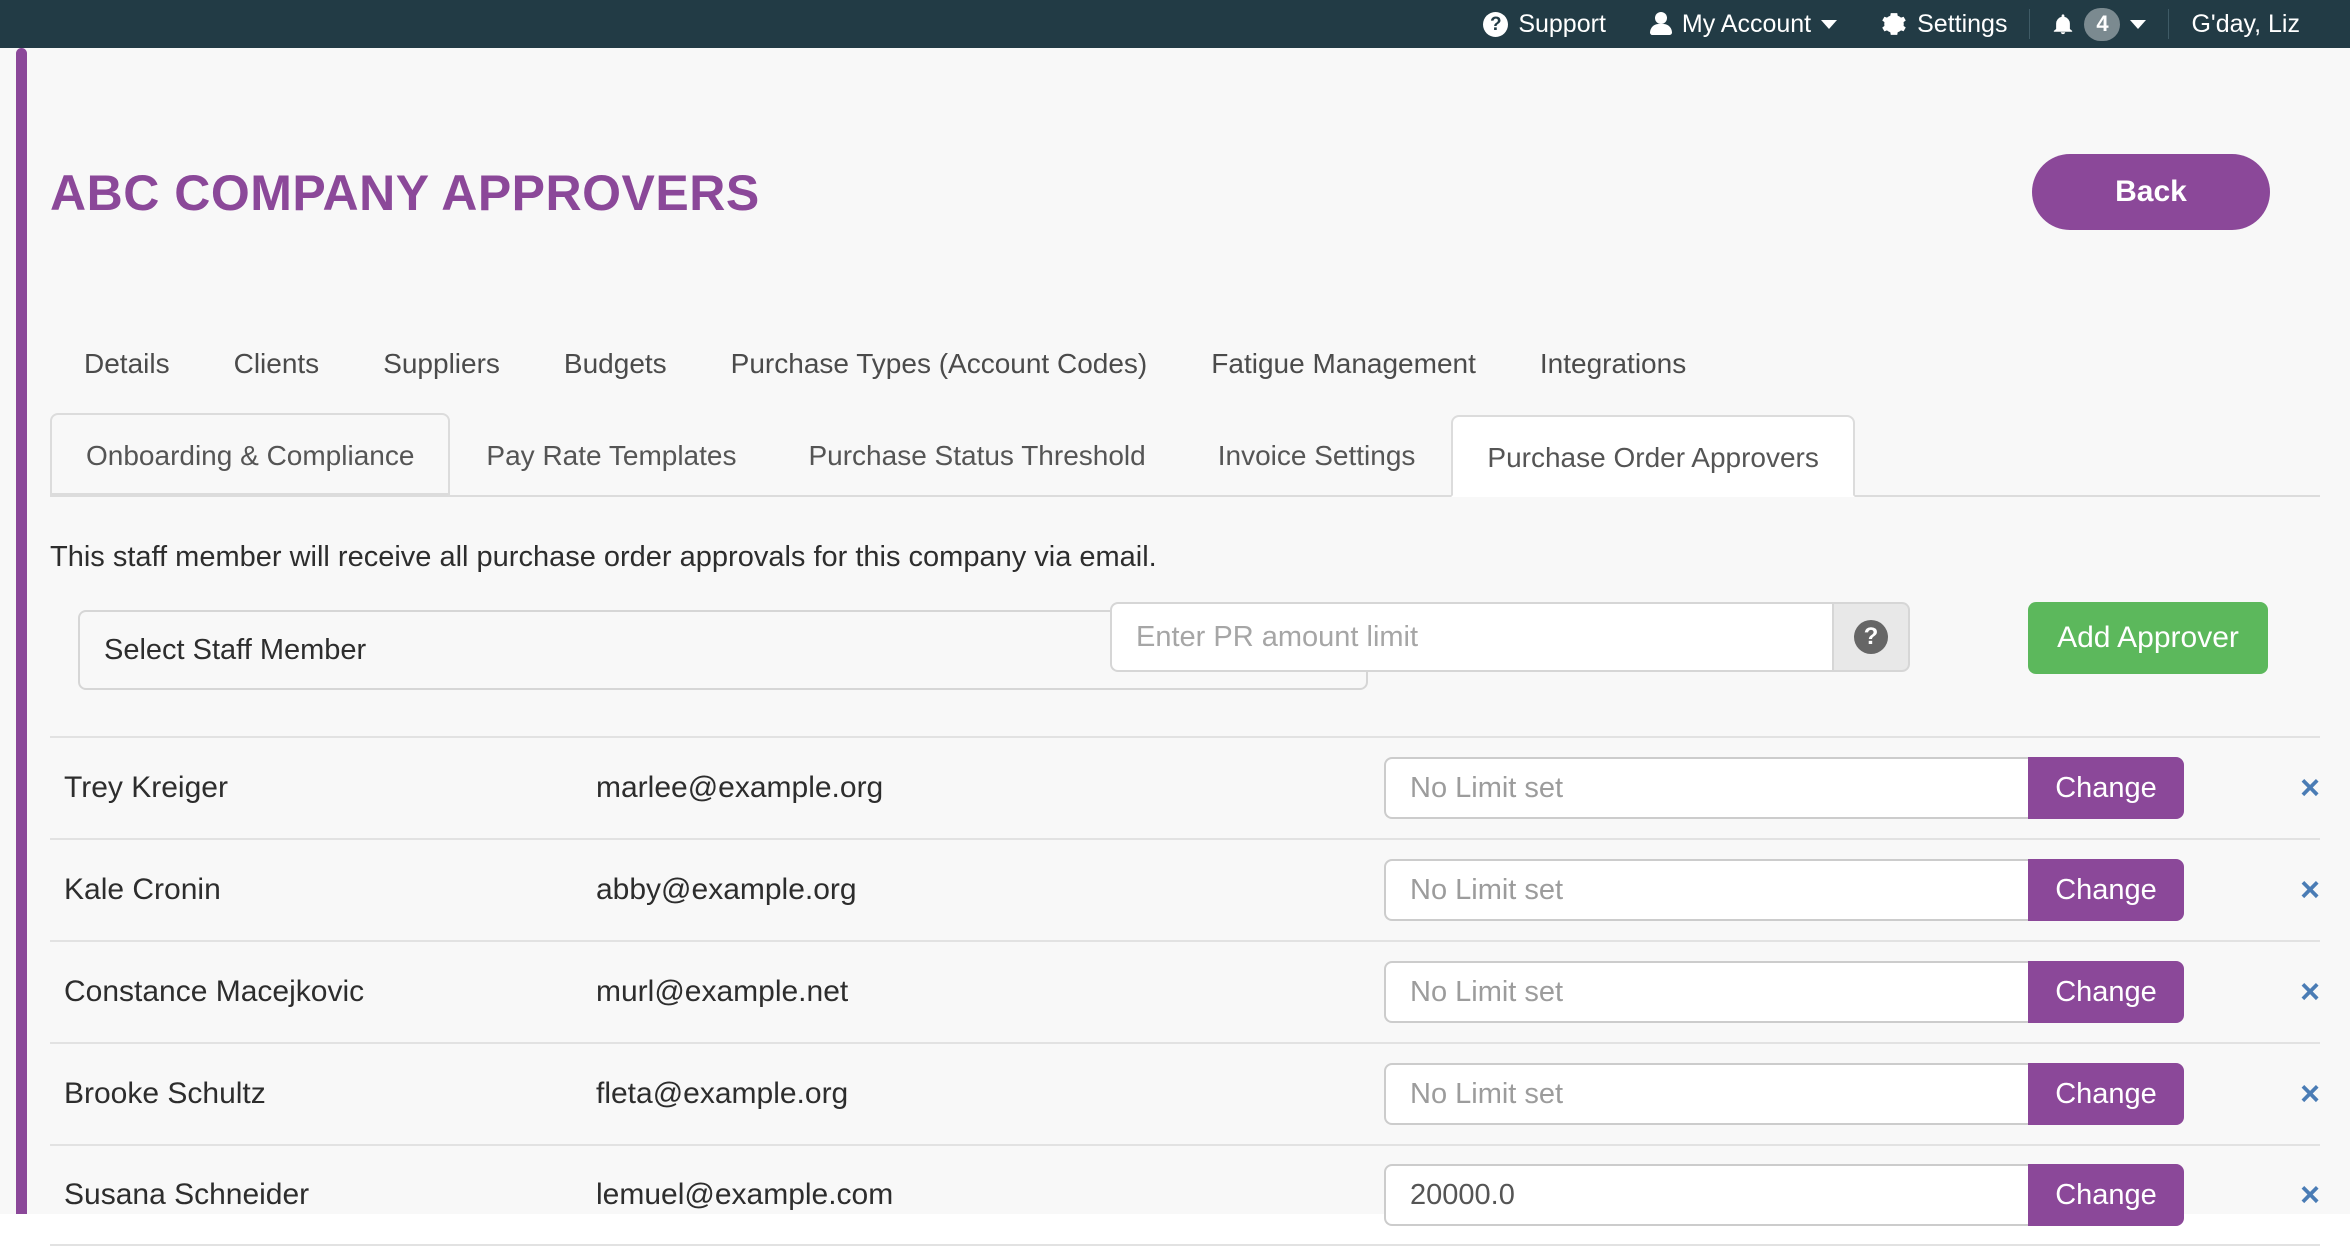 Image resolution: width=2350 pixels, height=1246 pixels. What do you see at coordinates (127, 364) in the screenshot?
I see `tab-details: Details` at bounding box center [127, 364].